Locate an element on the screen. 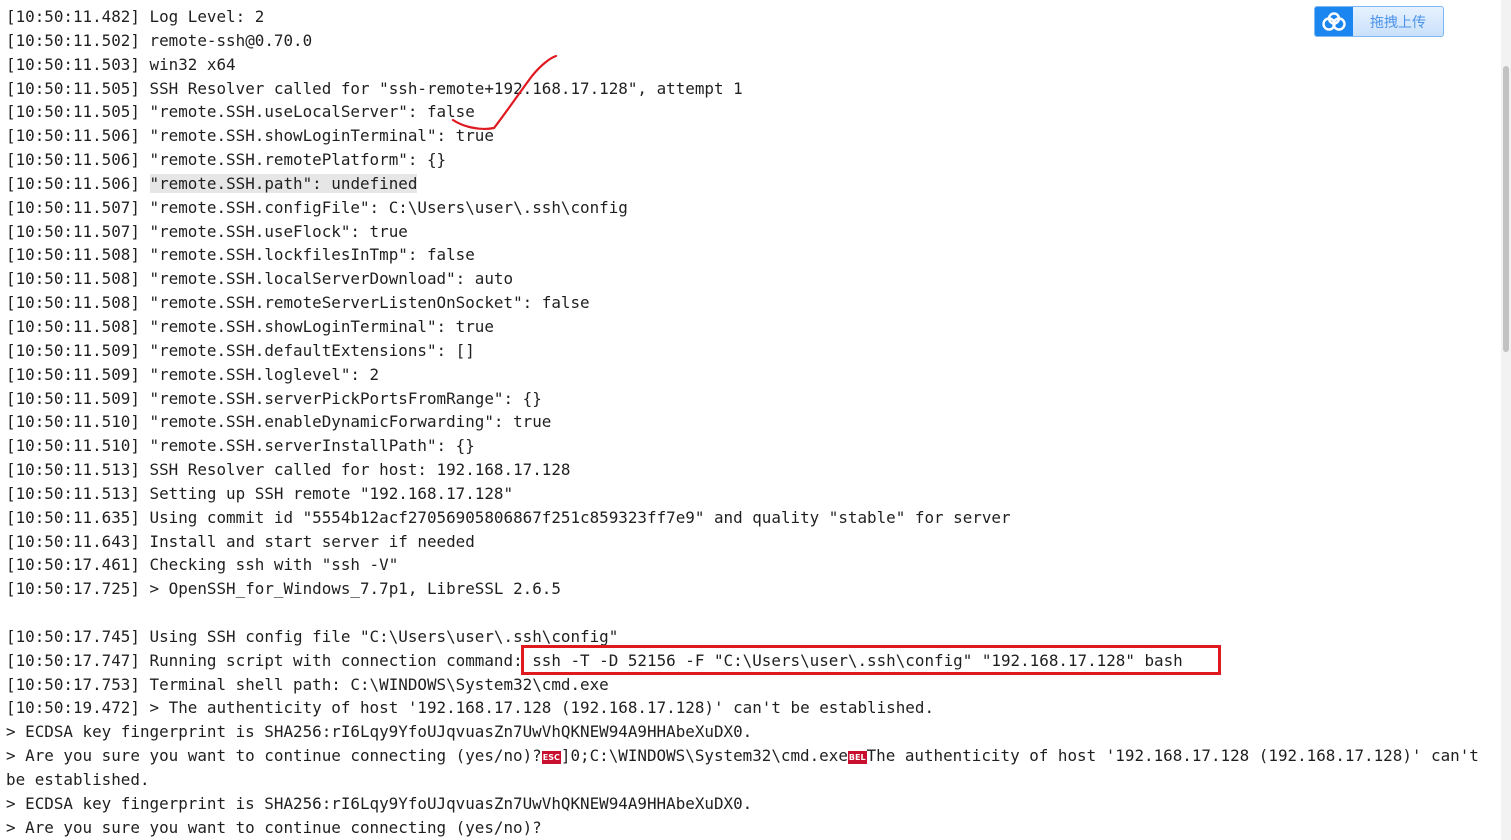  log-text: remote-ssh@0.70.0 is located at coordinates (226, 40).